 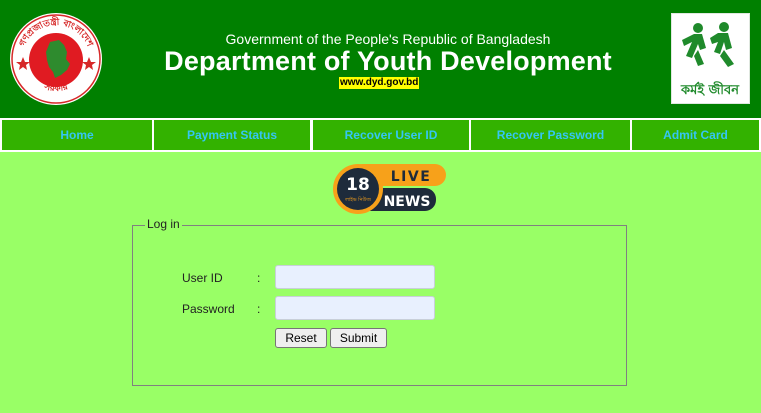 I want to click on badge-number: 18, so click(x=358, y=185).